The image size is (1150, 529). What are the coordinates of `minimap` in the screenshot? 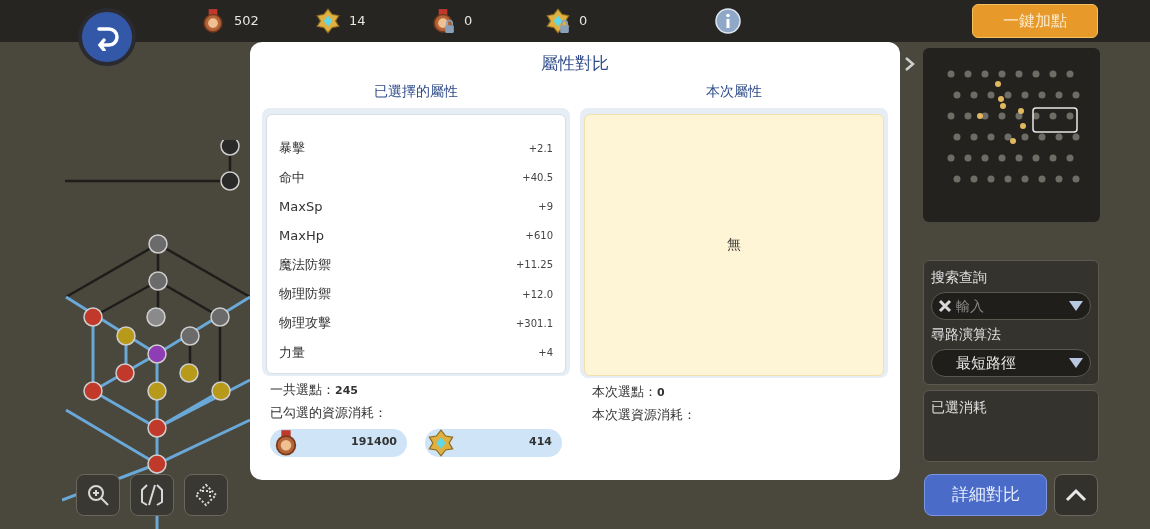 It's located at (1011, 135).